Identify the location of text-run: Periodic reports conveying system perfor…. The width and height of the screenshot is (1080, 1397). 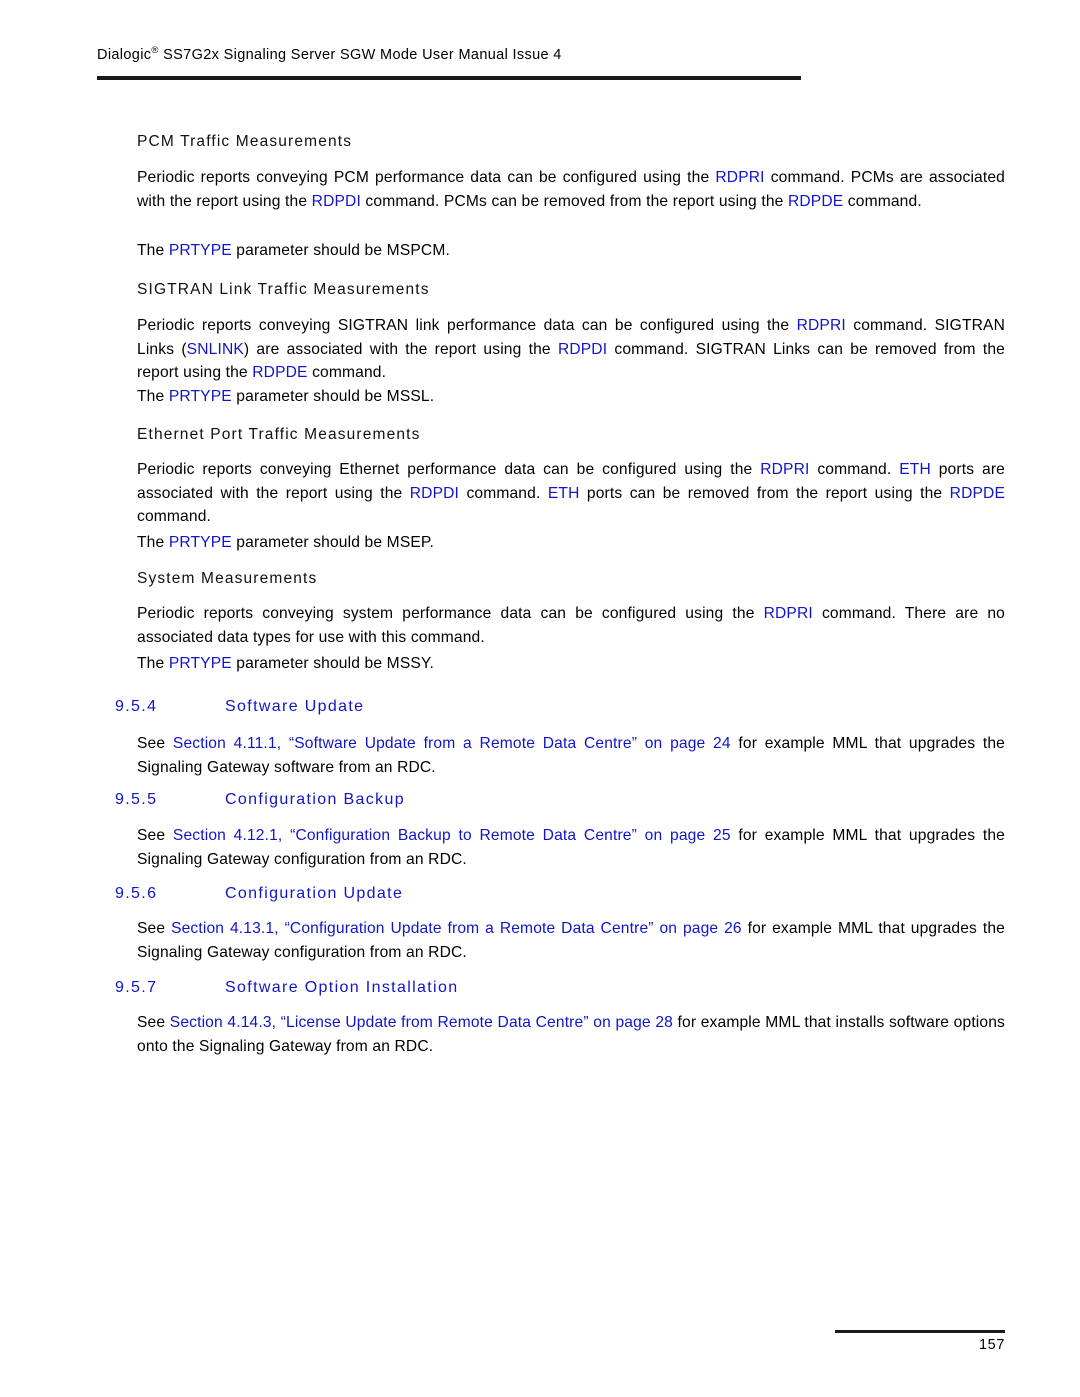
(450, 613).